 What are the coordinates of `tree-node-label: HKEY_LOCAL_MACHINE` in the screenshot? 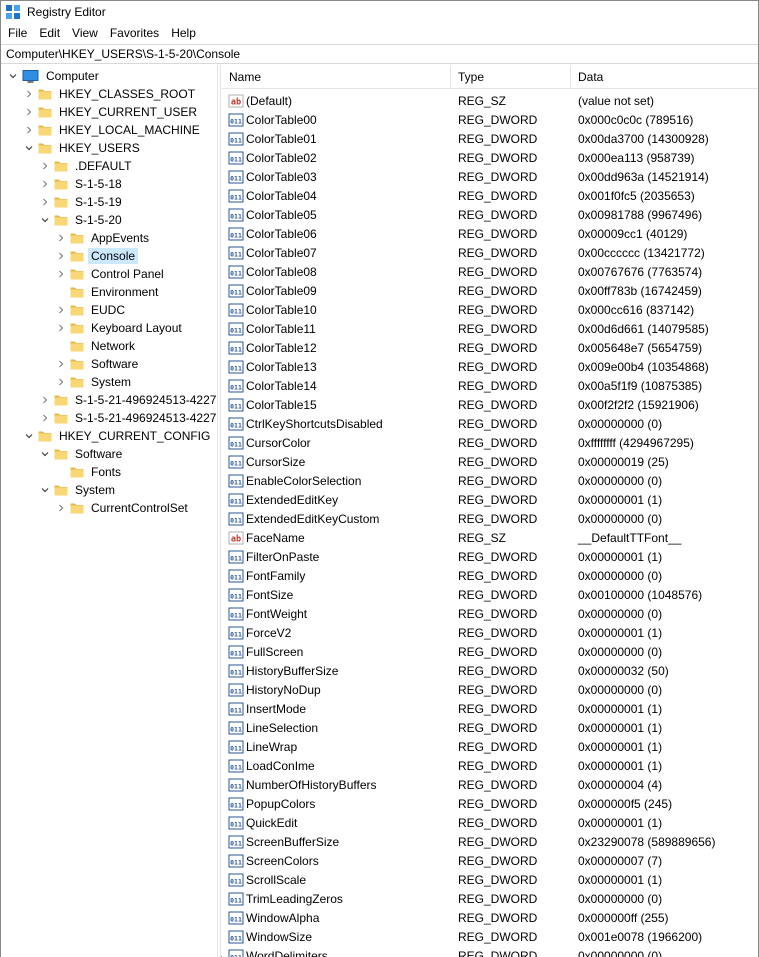 It's located at (129, 130).